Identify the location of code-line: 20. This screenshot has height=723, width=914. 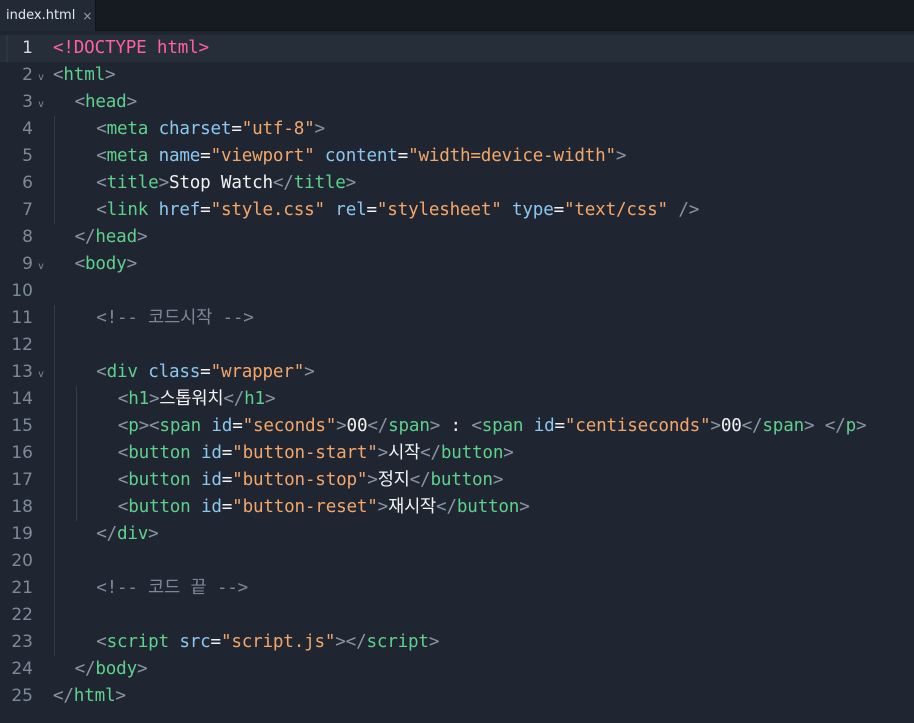
(457, 561).